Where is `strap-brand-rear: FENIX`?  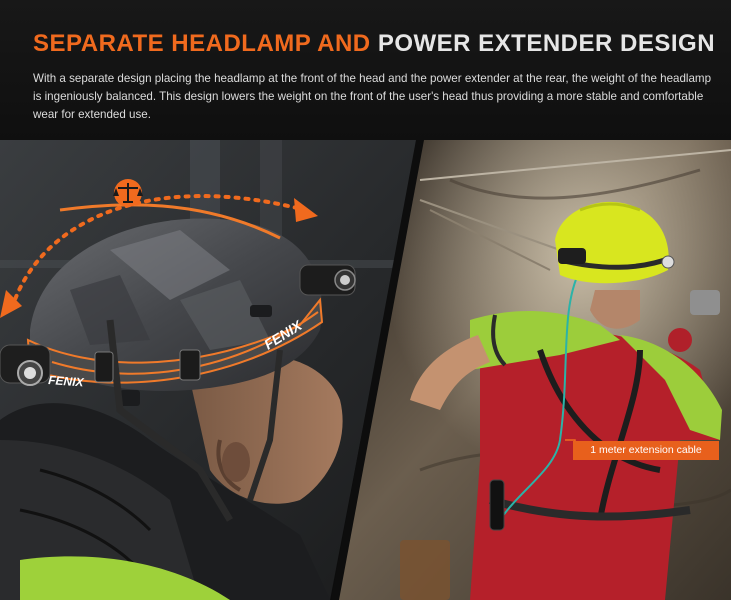
strap-brand-rear: FENIX is located at coordinates (66, 381).